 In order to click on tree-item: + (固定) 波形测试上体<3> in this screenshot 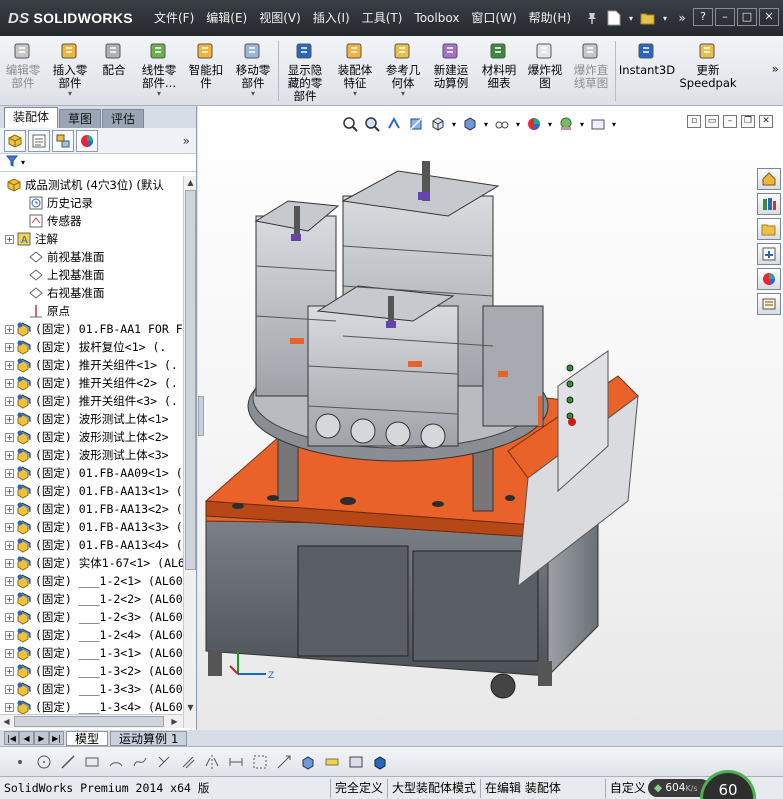, I will do `click(91, 455)`.